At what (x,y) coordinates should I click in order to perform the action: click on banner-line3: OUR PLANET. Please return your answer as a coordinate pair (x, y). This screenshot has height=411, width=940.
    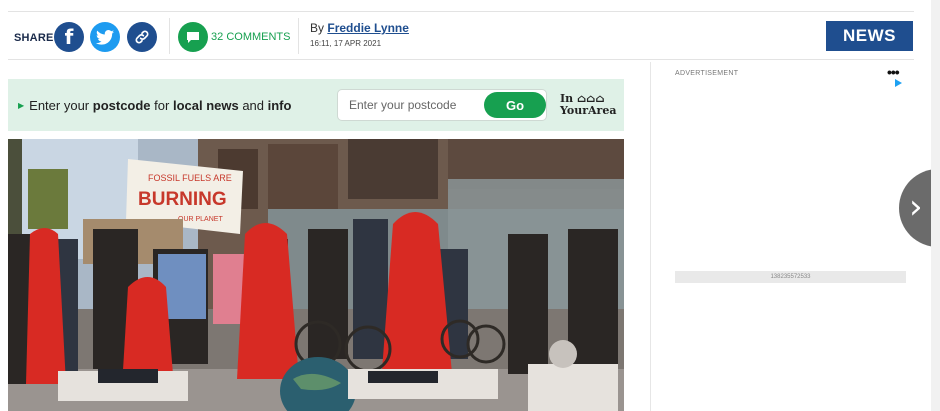
    Looking at the image, I should click on (200, 219).